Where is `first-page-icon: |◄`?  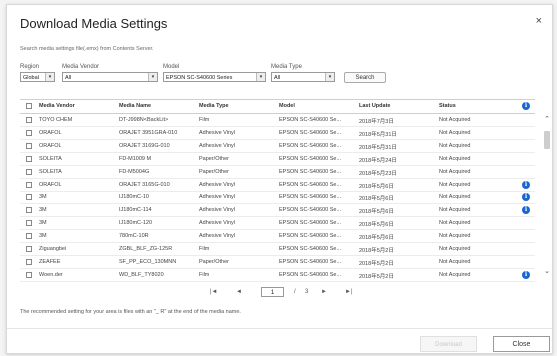
first-page-icon: |◄ is located at coordinates (214, 292).